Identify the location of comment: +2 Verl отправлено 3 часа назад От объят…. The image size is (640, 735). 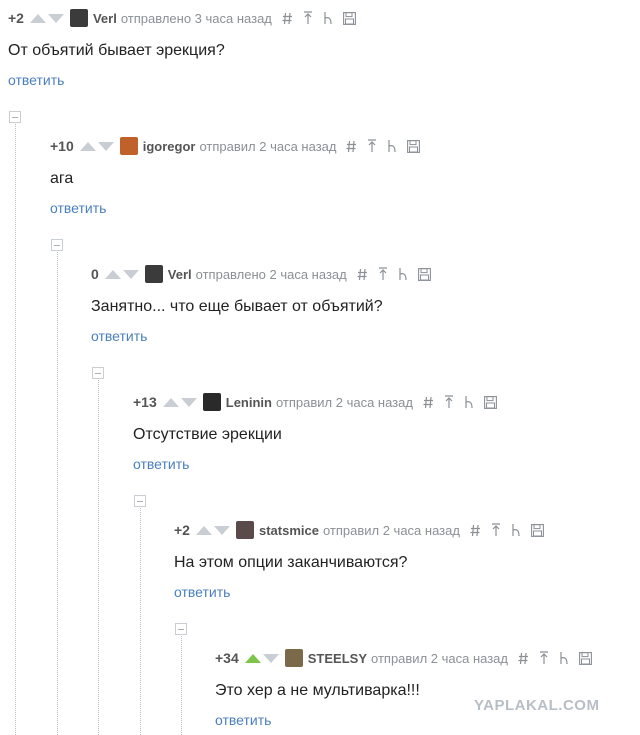
(182, 48).